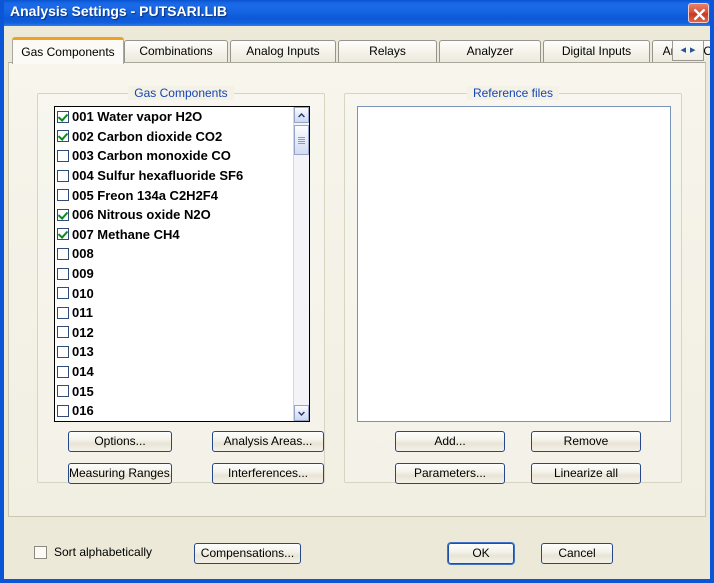 The image size is (714, 583). Describe the element at coordinates (176, 51) in the screenshot. I see `tab-combinations: Combinations` at that location.